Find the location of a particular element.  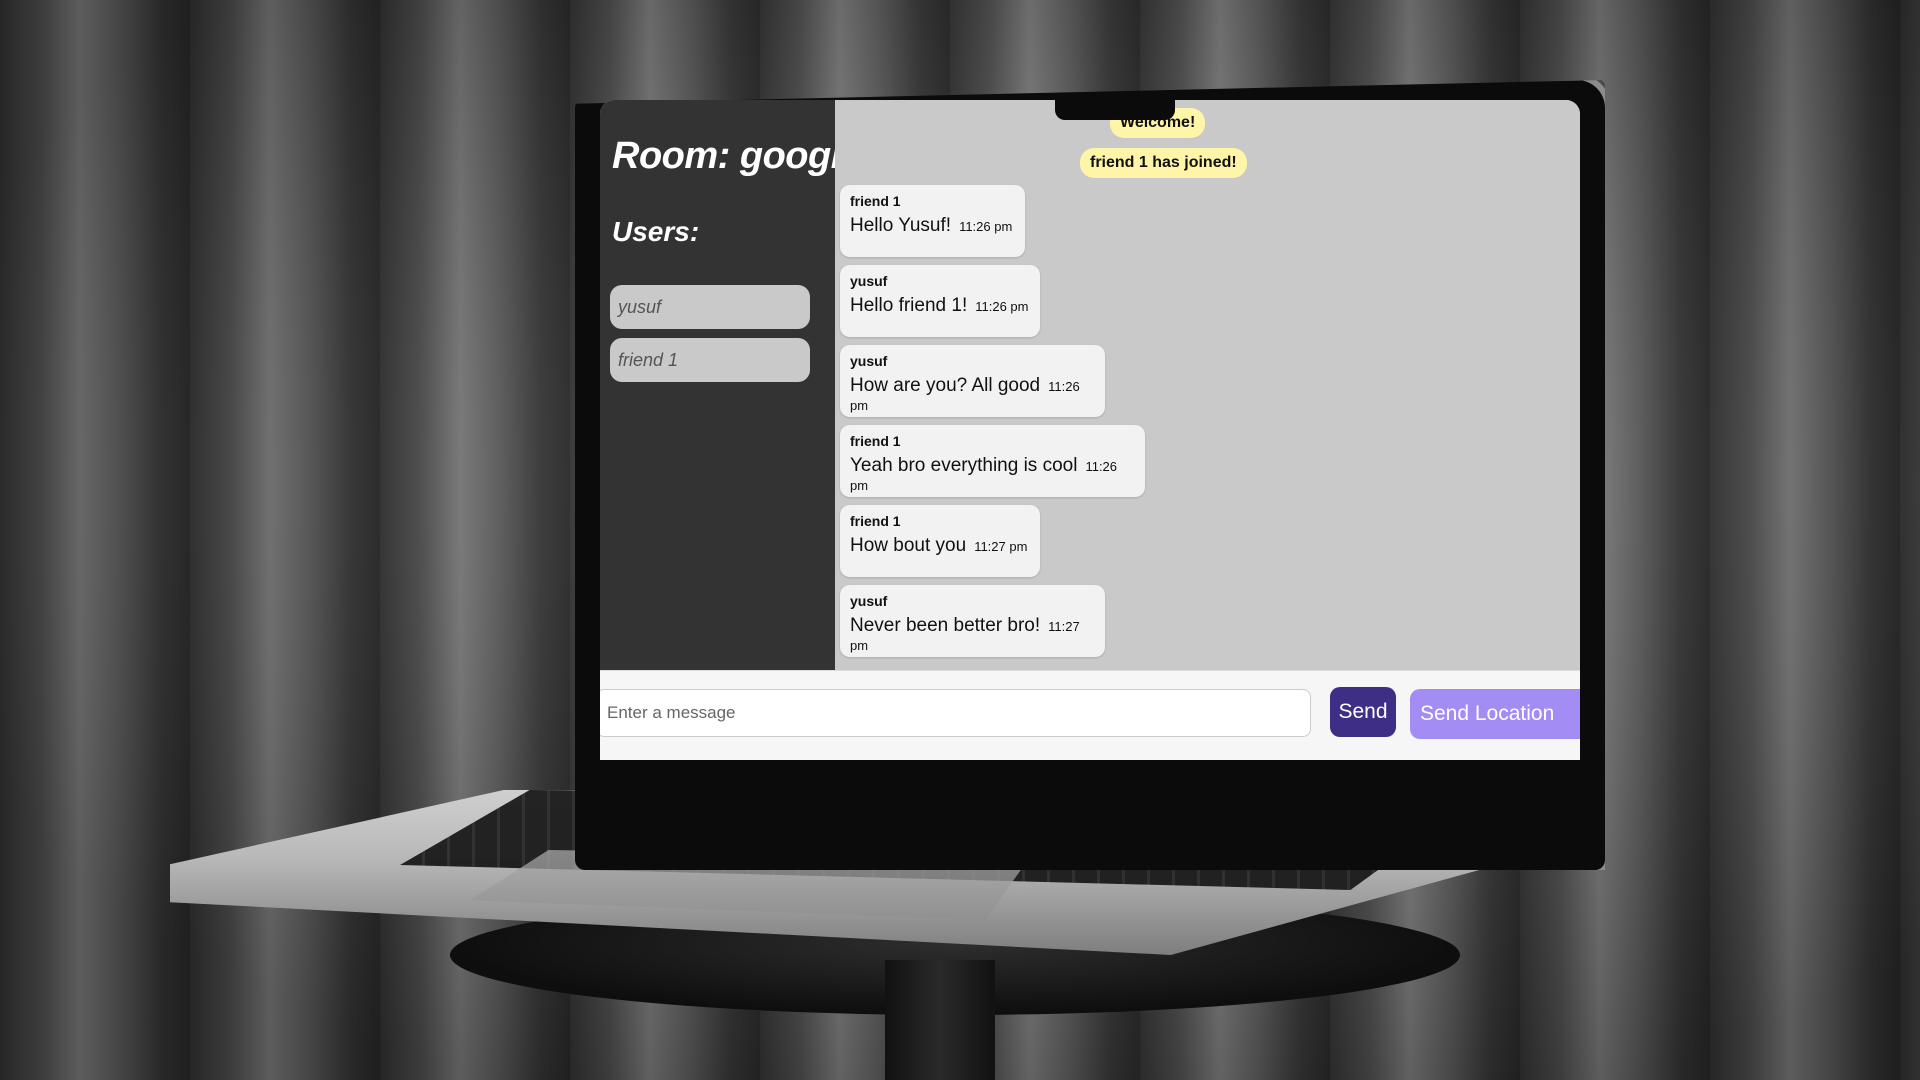

message-composer: Send Send Location is located at coordinates (1090, 715).